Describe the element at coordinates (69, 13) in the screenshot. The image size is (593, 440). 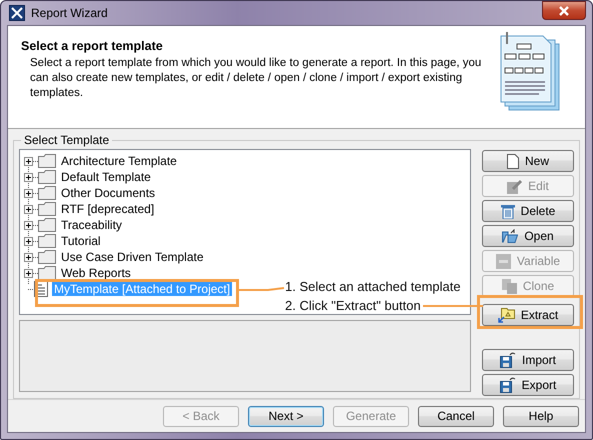
I see `window-title: Report Wizard` at that location.